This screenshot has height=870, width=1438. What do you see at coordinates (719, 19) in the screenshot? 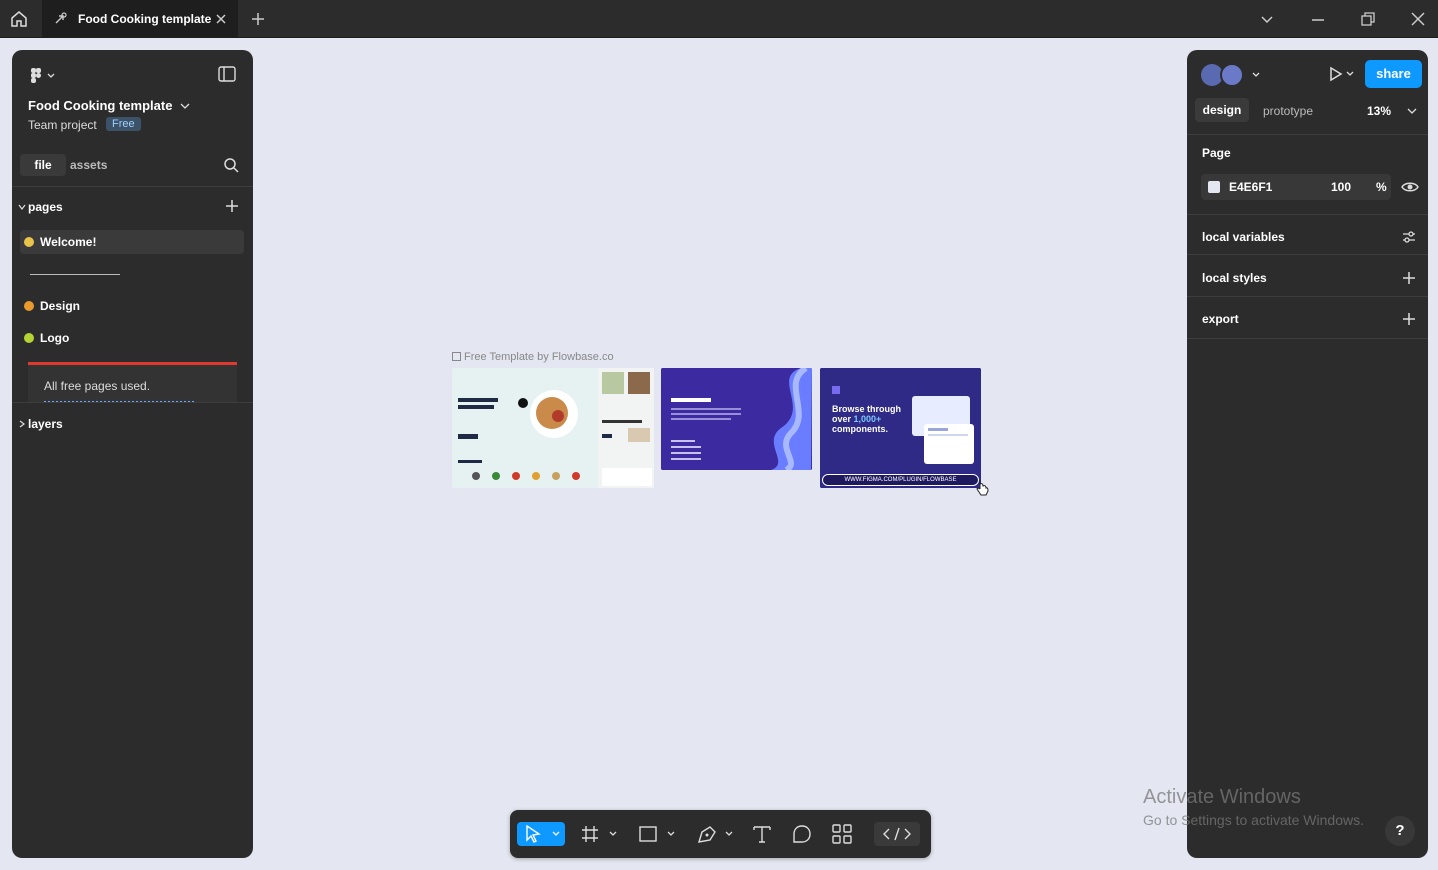
I see `title-bar: Food Cooking template` at bounding box center [719, 19].